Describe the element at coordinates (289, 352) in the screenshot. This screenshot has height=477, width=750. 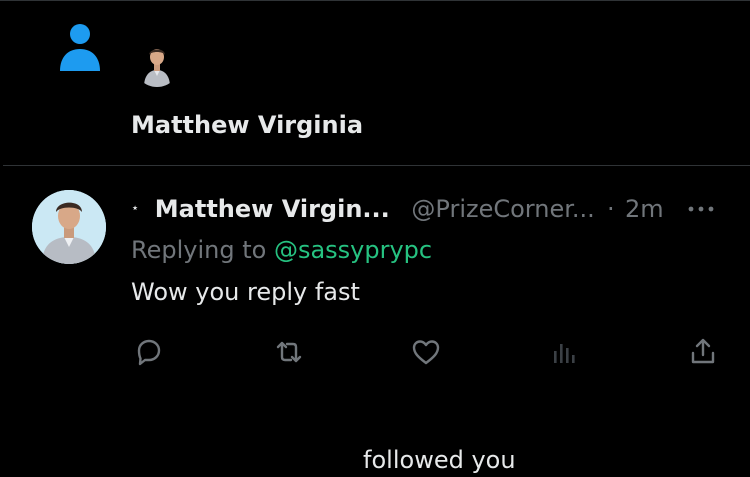
I see `retweet-icon` at that location.